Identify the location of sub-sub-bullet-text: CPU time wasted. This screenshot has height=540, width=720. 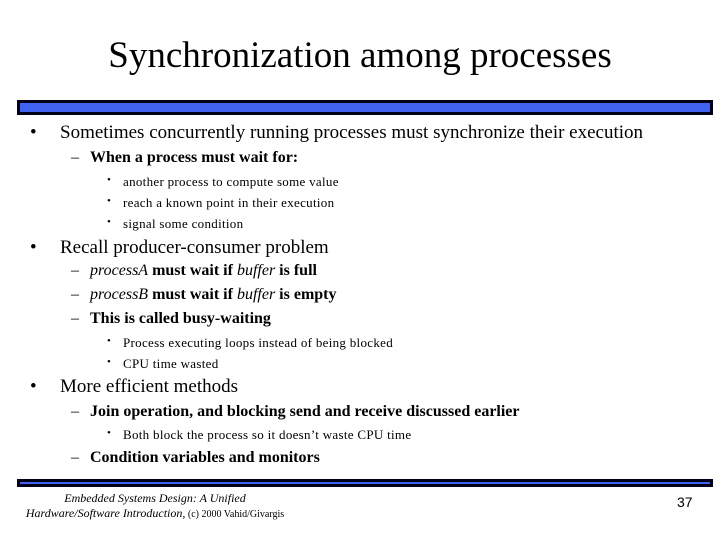
(171, 363).